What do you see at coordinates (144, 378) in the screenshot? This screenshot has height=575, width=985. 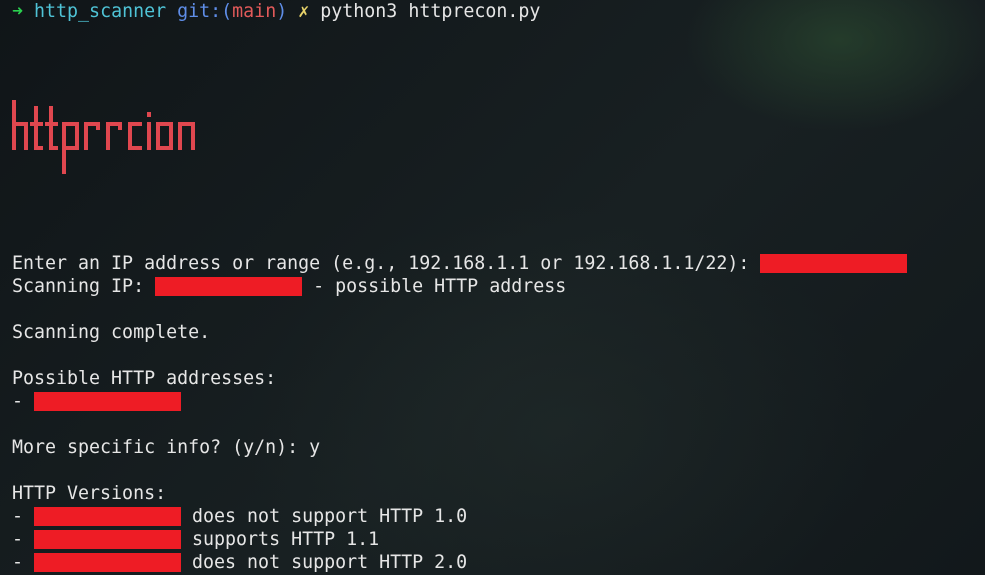 I see `addresses-header: Possible HTTP addresses:` at bounding box center [144, 378].